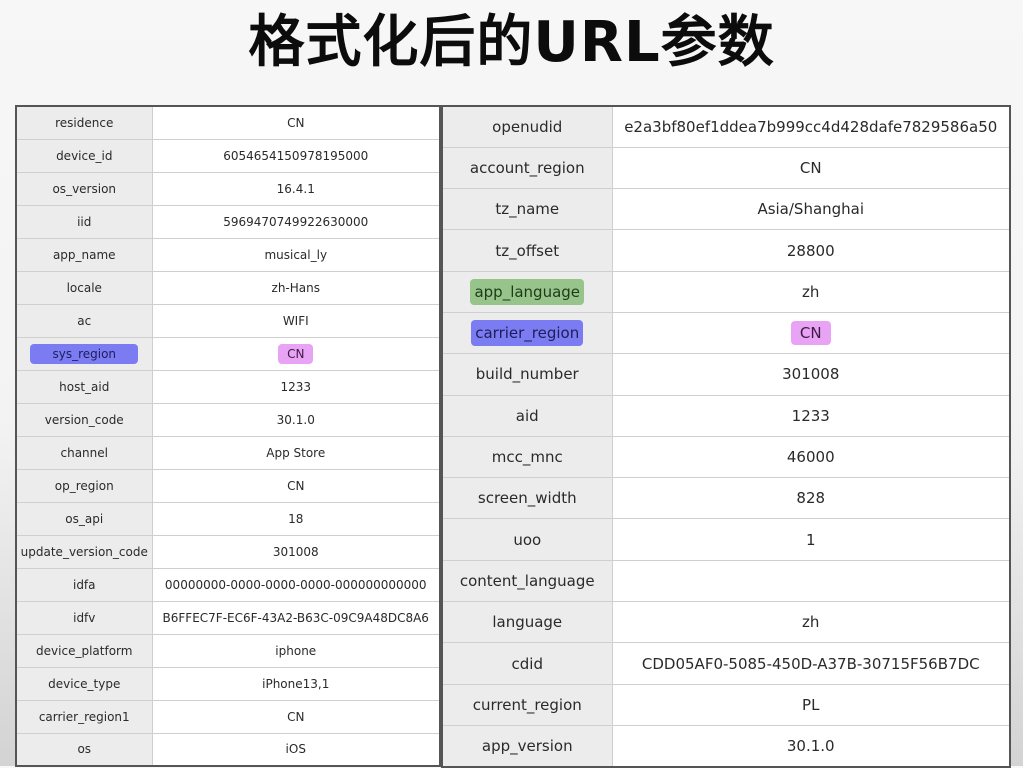 This screenshot has height=768, width=1023. I want to click on param-row: app_version 30.1.0, so click(726, 746).